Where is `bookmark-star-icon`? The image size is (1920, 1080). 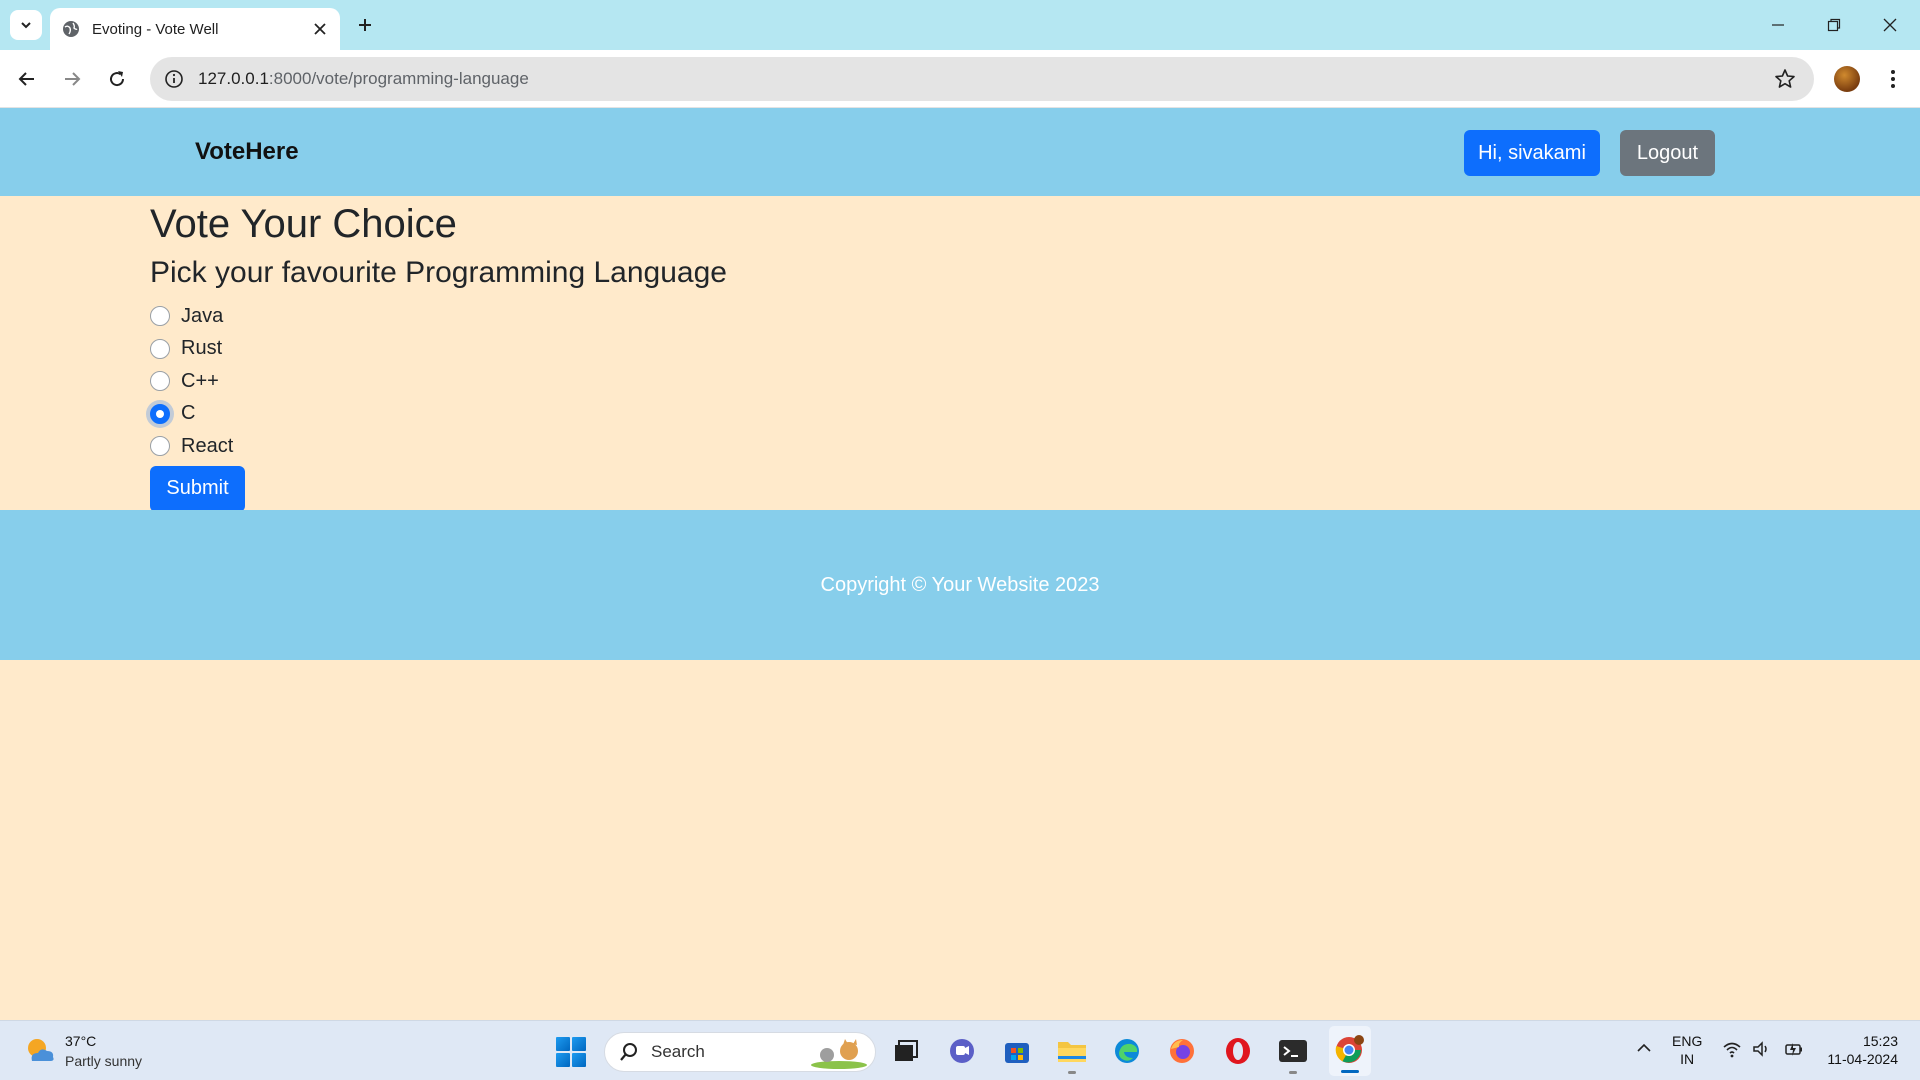 bookmark-star-icon is located at coordinates (1785, 79).